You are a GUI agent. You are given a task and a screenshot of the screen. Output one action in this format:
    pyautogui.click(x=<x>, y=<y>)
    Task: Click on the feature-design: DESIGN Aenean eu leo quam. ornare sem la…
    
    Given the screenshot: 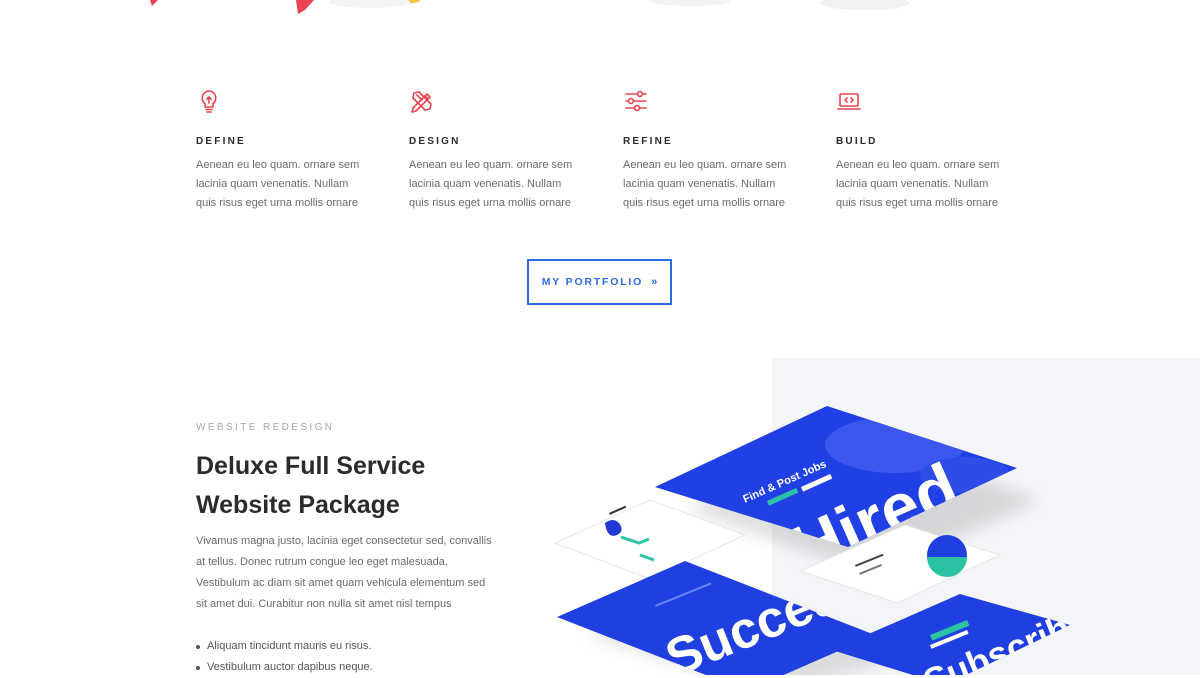 What is the action you would take?
    pyautogui.click(x=504, y=150)
    